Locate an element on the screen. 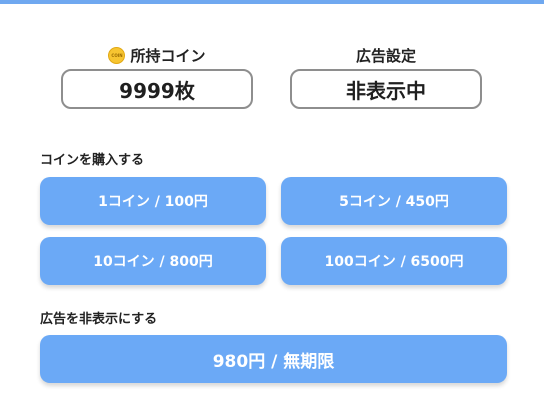  ad-setting-panel: 広告設定 非表示中 is located at coordinates (386, 76).